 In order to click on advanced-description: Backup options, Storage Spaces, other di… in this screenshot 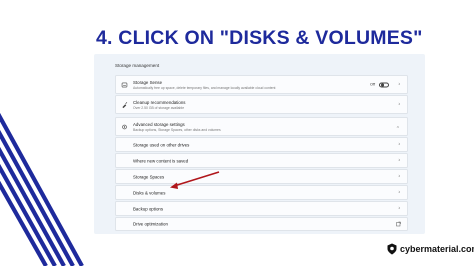, I will do `click(177, 130)`.